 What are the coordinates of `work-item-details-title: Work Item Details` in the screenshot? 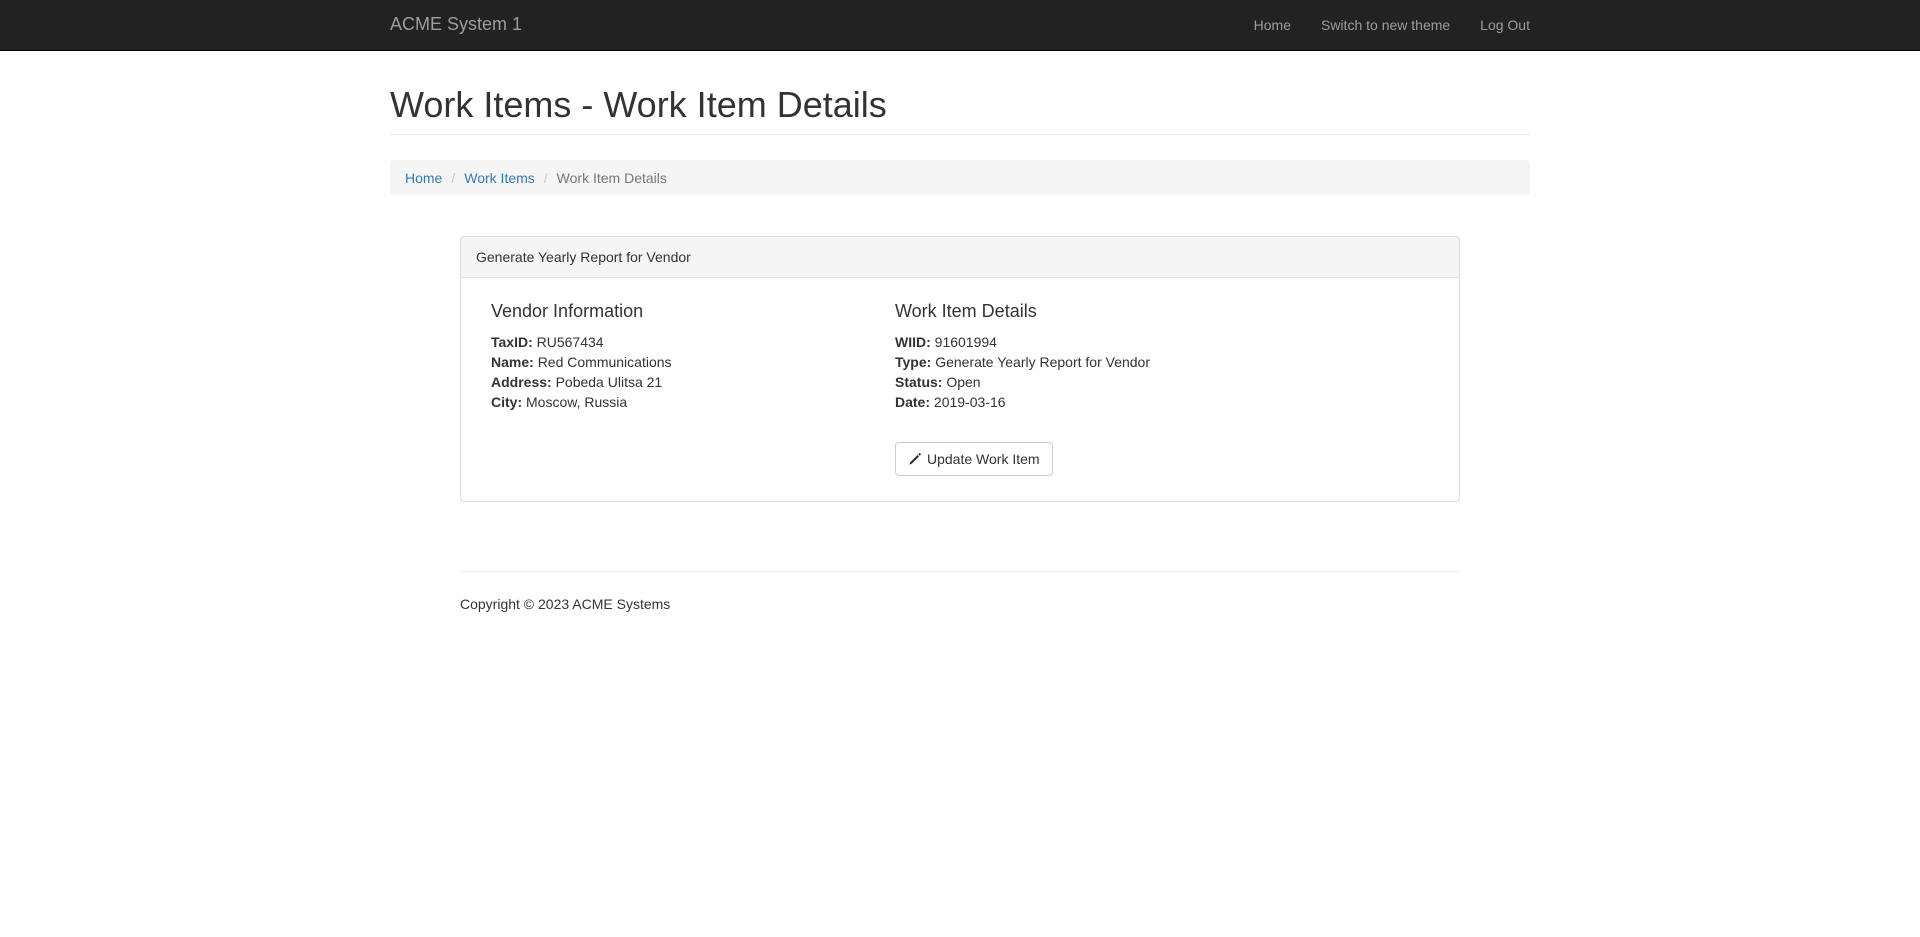 It's located at (966, 311).